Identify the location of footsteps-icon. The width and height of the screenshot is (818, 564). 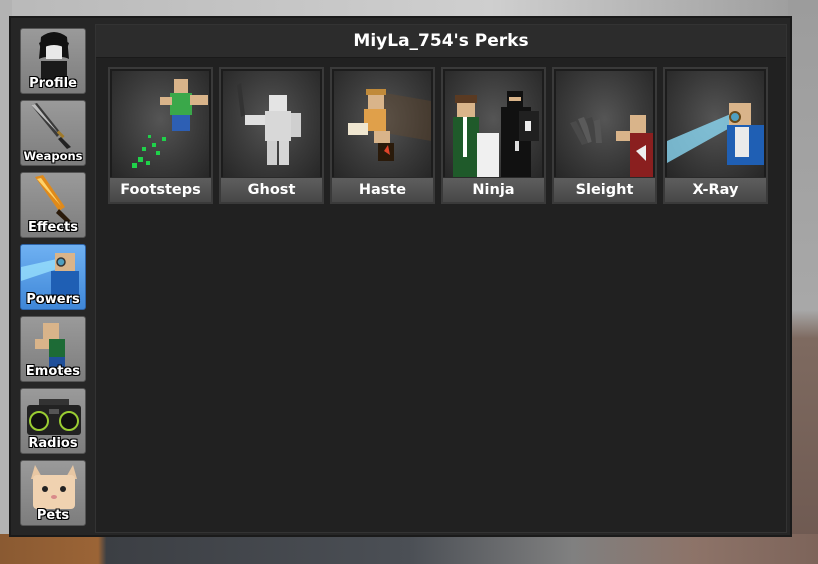
(170, 123).